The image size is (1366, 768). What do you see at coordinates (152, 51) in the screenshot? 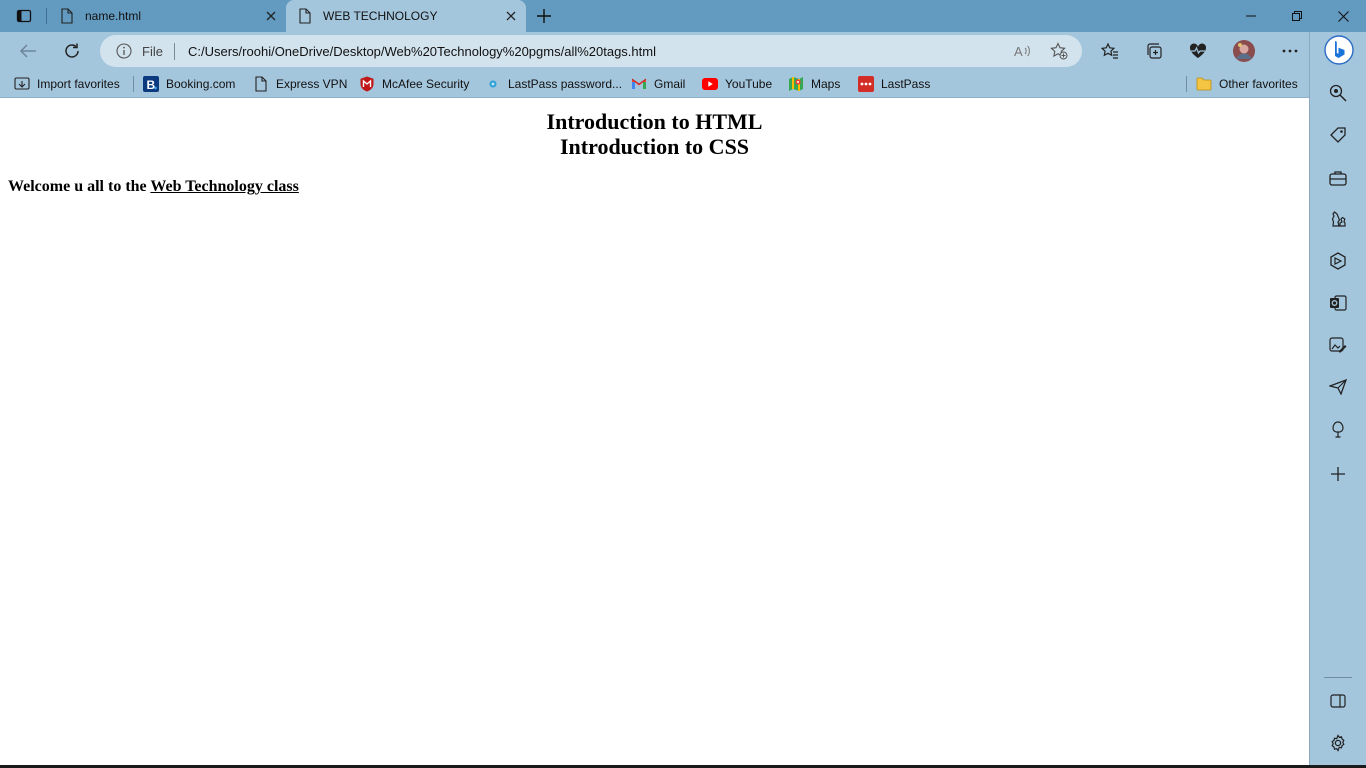
I see `site-scheme-label: File` at bounding box center [152, 51].